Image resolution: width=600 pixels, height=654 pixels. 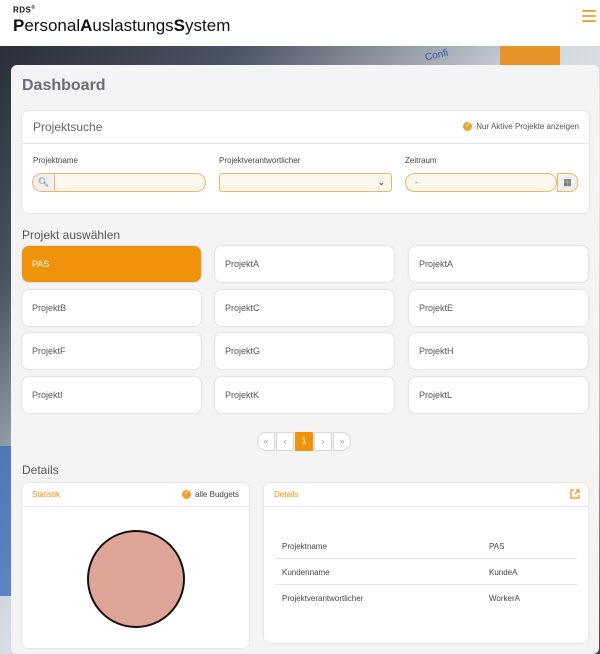 I want to click on detail-key: Projektname, so click(x=304, y=546).